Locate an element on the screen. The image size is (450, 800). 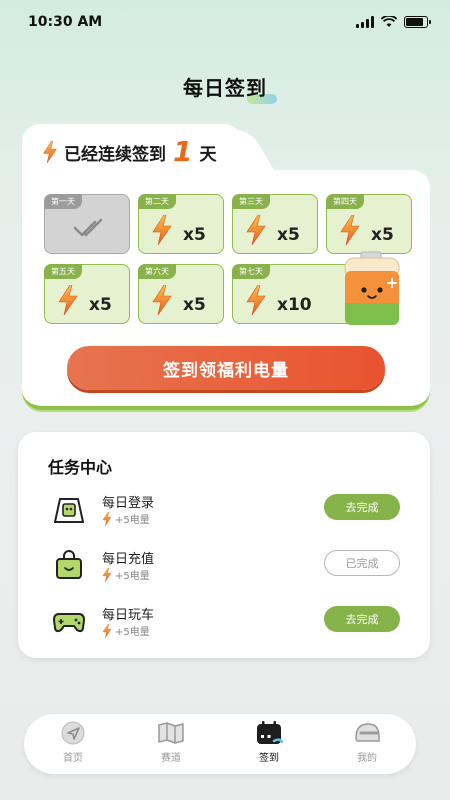
task-name: 每日玩车 is located at coordinates (128, 615).